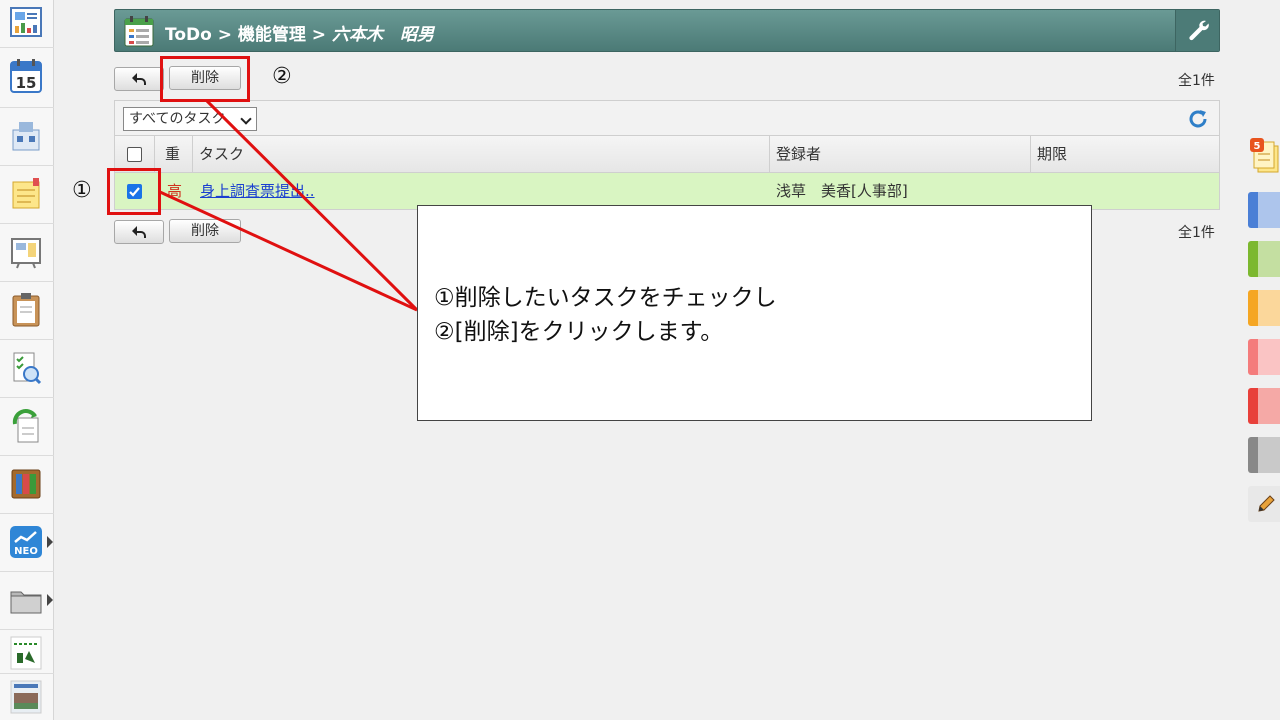 This screenshot has height=720, width=1280. Describe the element at coordinates (288, 251) in the screenshot. I see `annotation-line-checkbox` at that location.